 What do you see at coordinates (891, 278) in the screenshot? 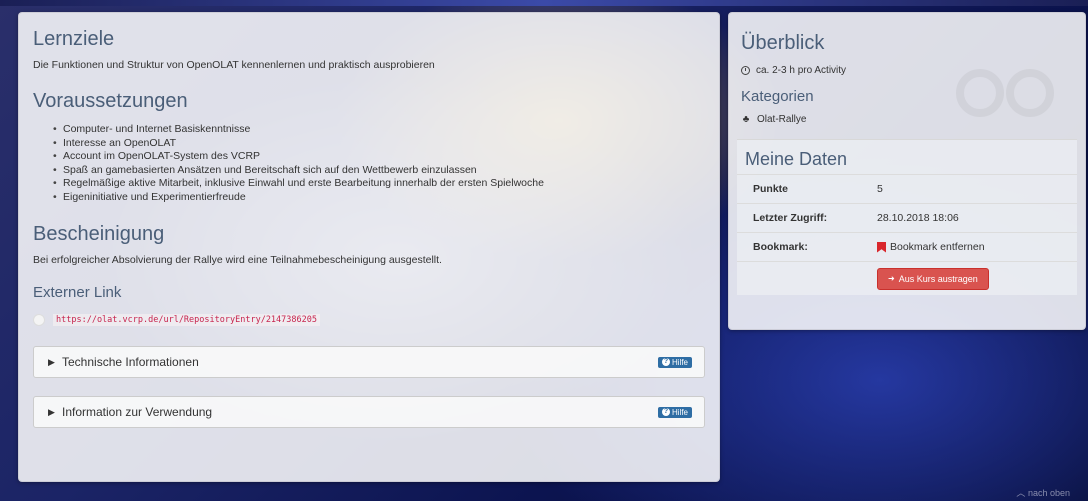
I see `sign-out-icon: ➜` at bounding box center [891, 278].